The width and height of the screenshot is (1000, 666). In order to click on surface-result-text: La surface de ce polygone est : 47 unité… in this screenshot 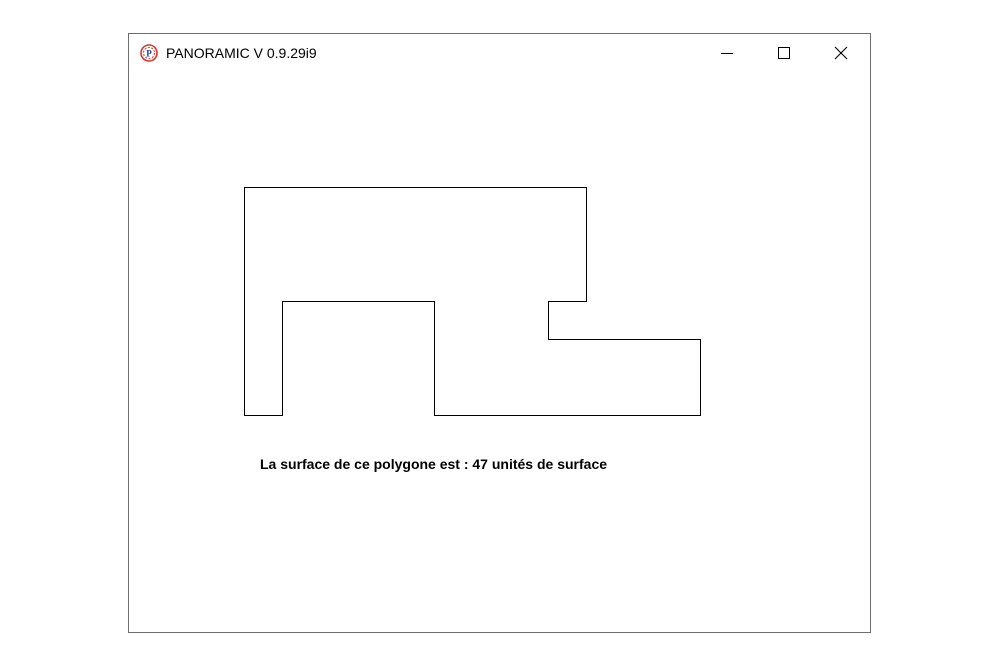, I will do `click(434, 464)`.